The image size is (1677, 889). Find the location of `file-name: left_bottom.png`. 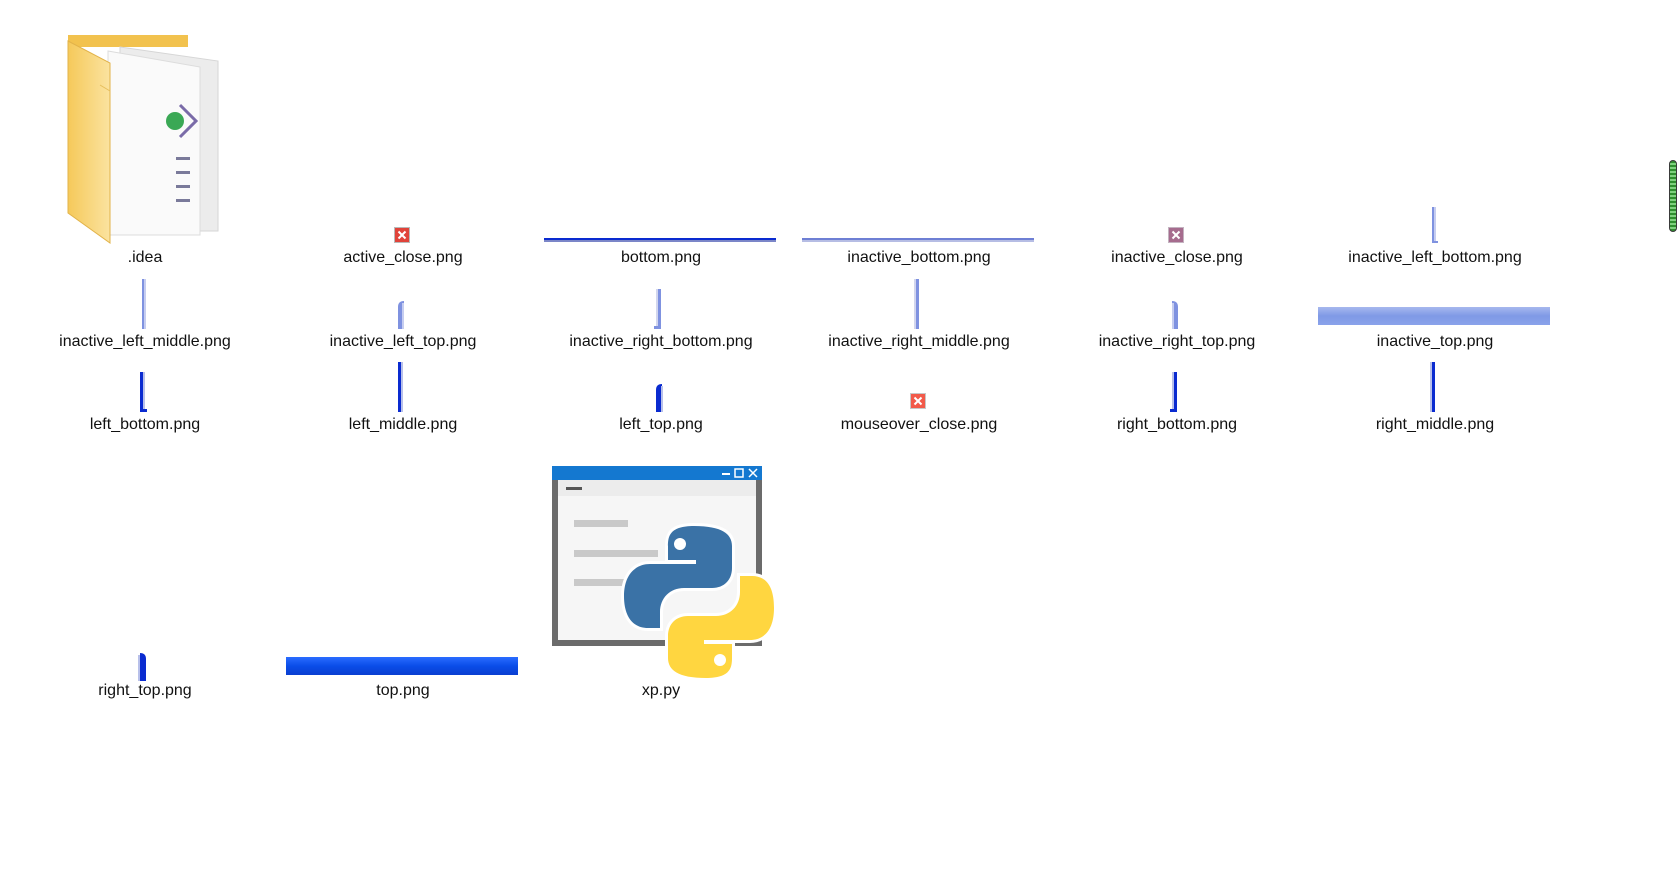

file-name: left_bottom.png is located at coordinates (145, 424).